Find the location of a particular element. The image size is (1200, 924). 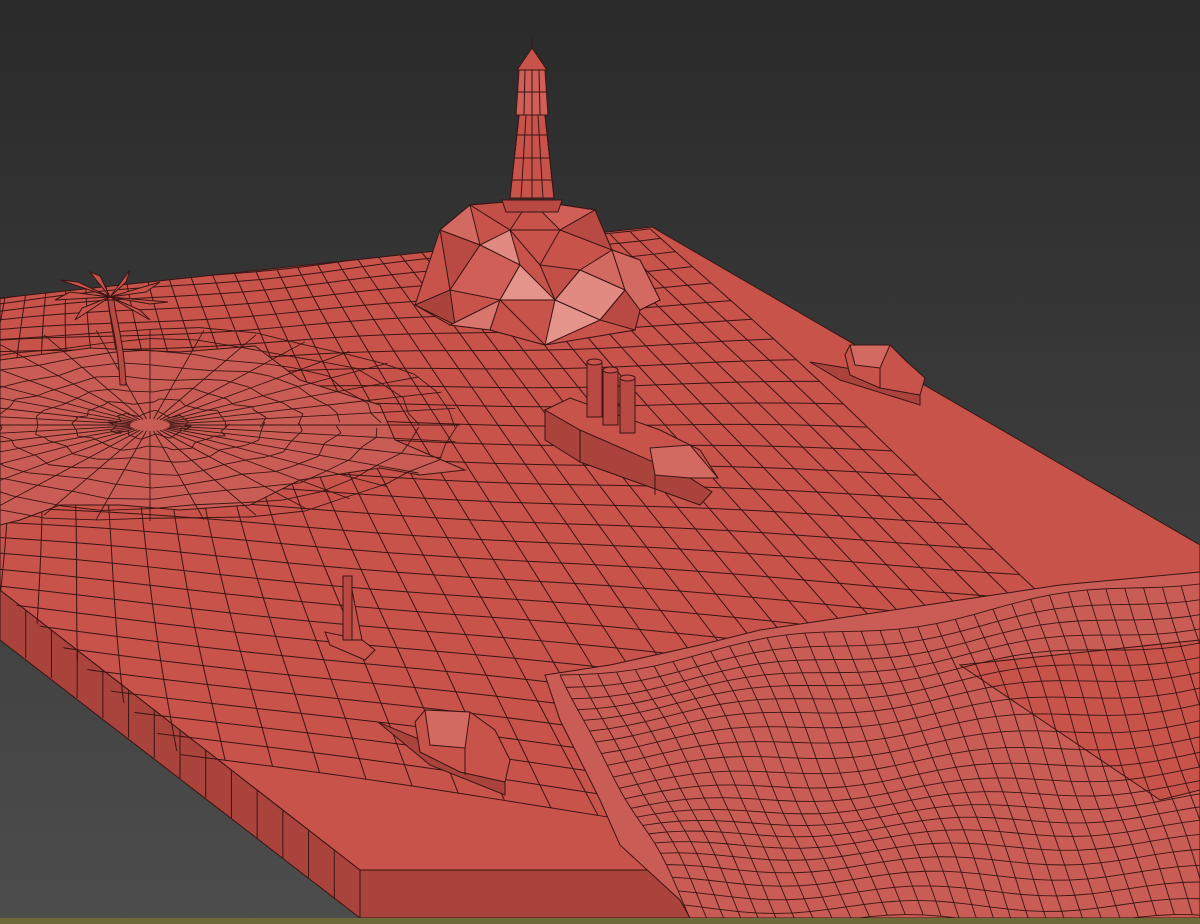

viewport-bottom-strip is located at coordinates (600, 921).